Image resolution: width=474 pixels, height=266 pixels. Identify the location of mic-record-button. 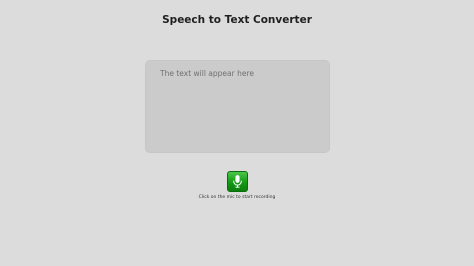
(237, 181).